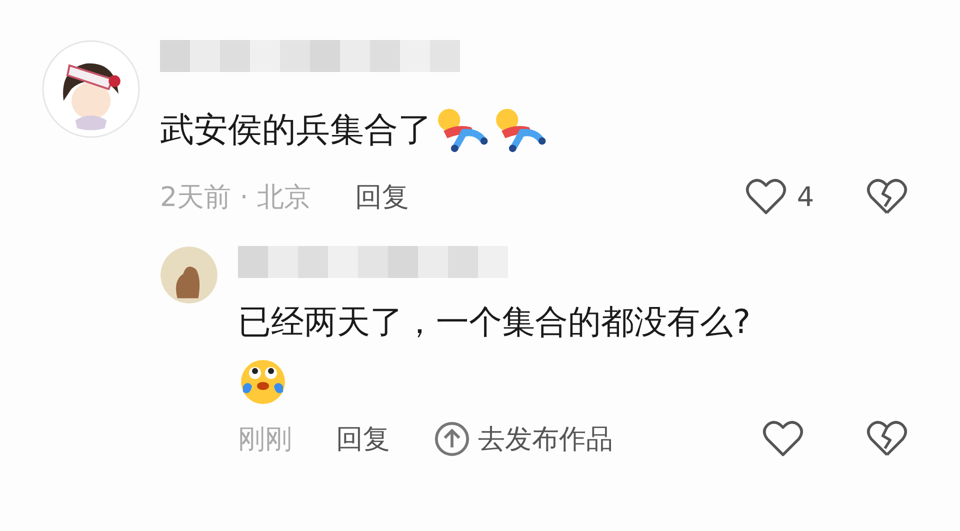 The height and width of the screenshot is (531, 960). Describe the element at coordinates (265, 440) in the screenshot. I see `time-location: 刚刚` at that location.